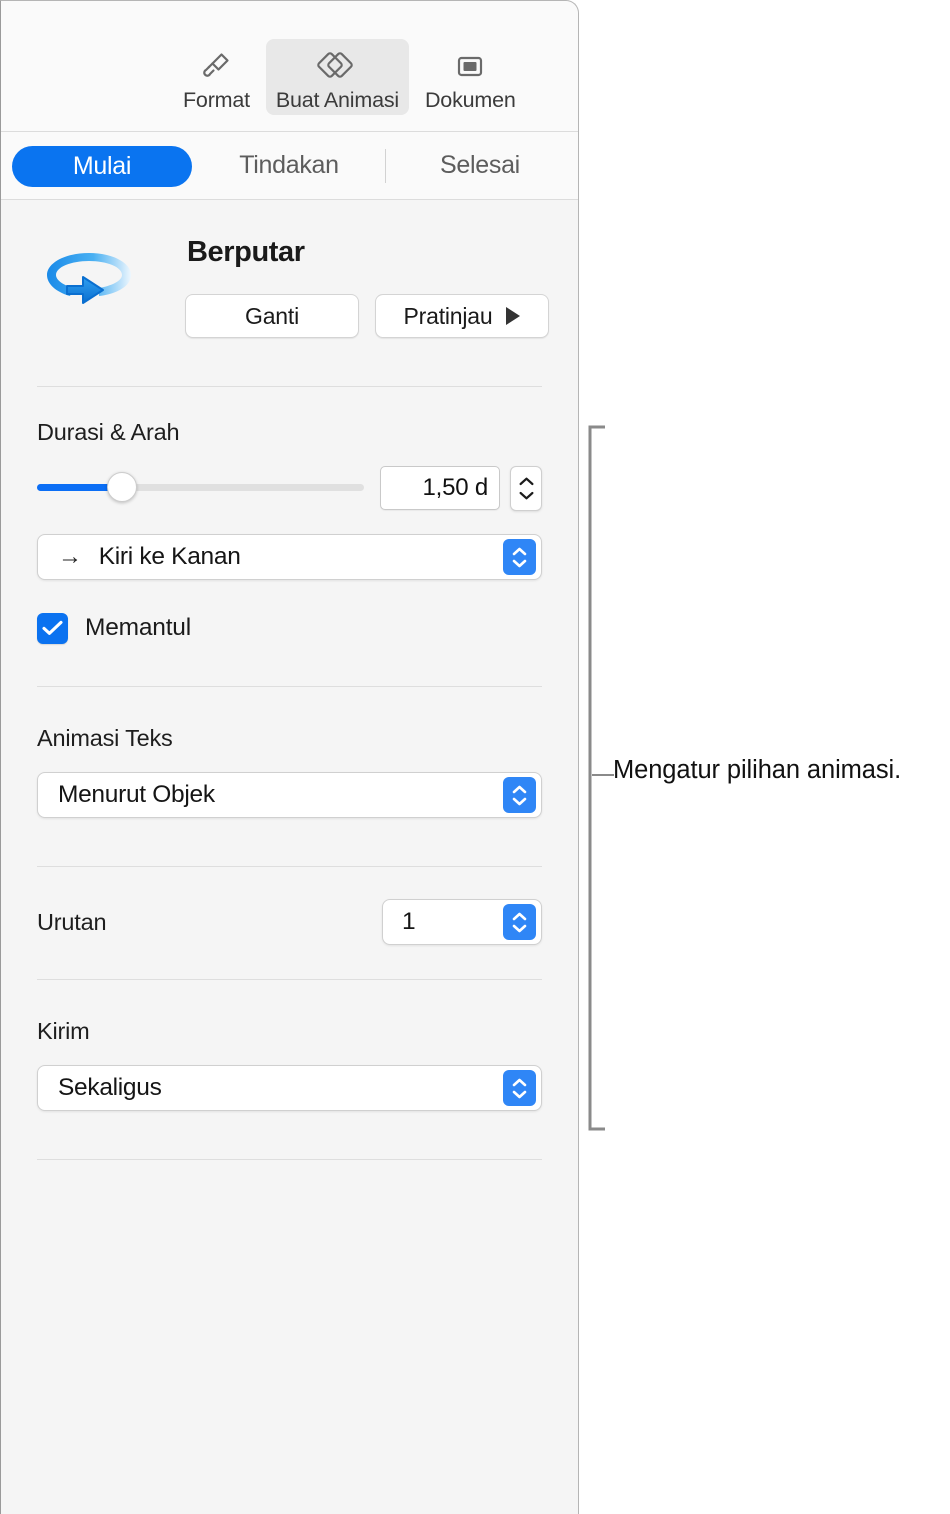 The image size is (950, 1514). I want to click on toolbar-item-dokumen: Dokumen, so click(470, 77).